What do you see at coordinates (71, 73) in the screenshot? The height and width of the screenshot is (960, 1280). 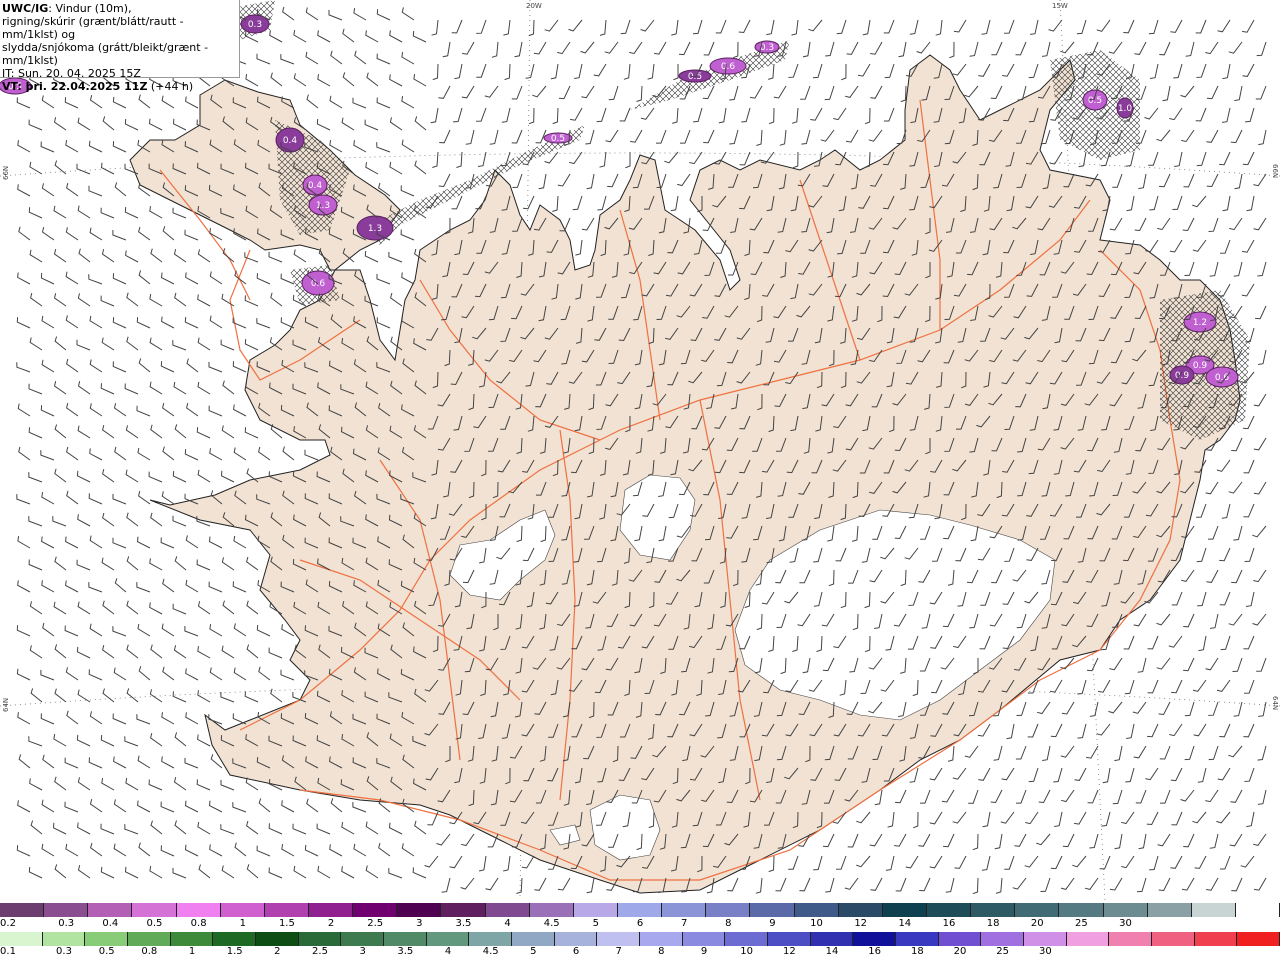 I see `initial-time: IT: Sun. 20. 04. 2025 15Z` at bounding box center [71, 73].